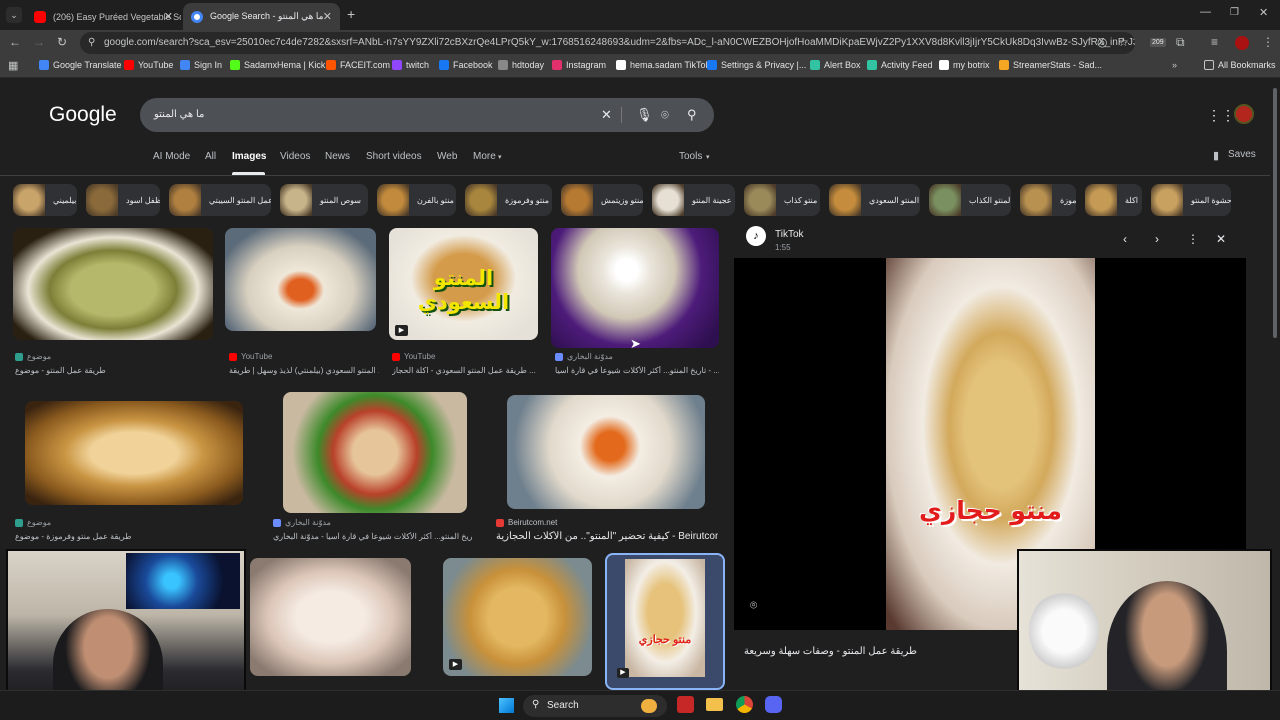 The image size is (1280, 720). I want to click on nav-news: News, so click(337, 156).